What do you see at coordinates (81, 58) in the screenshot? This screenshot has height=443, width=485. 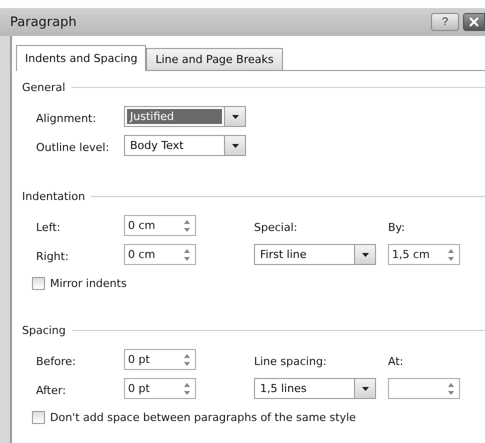 I see `tab: Indents and Spacing` at bounding box center [81, 58].